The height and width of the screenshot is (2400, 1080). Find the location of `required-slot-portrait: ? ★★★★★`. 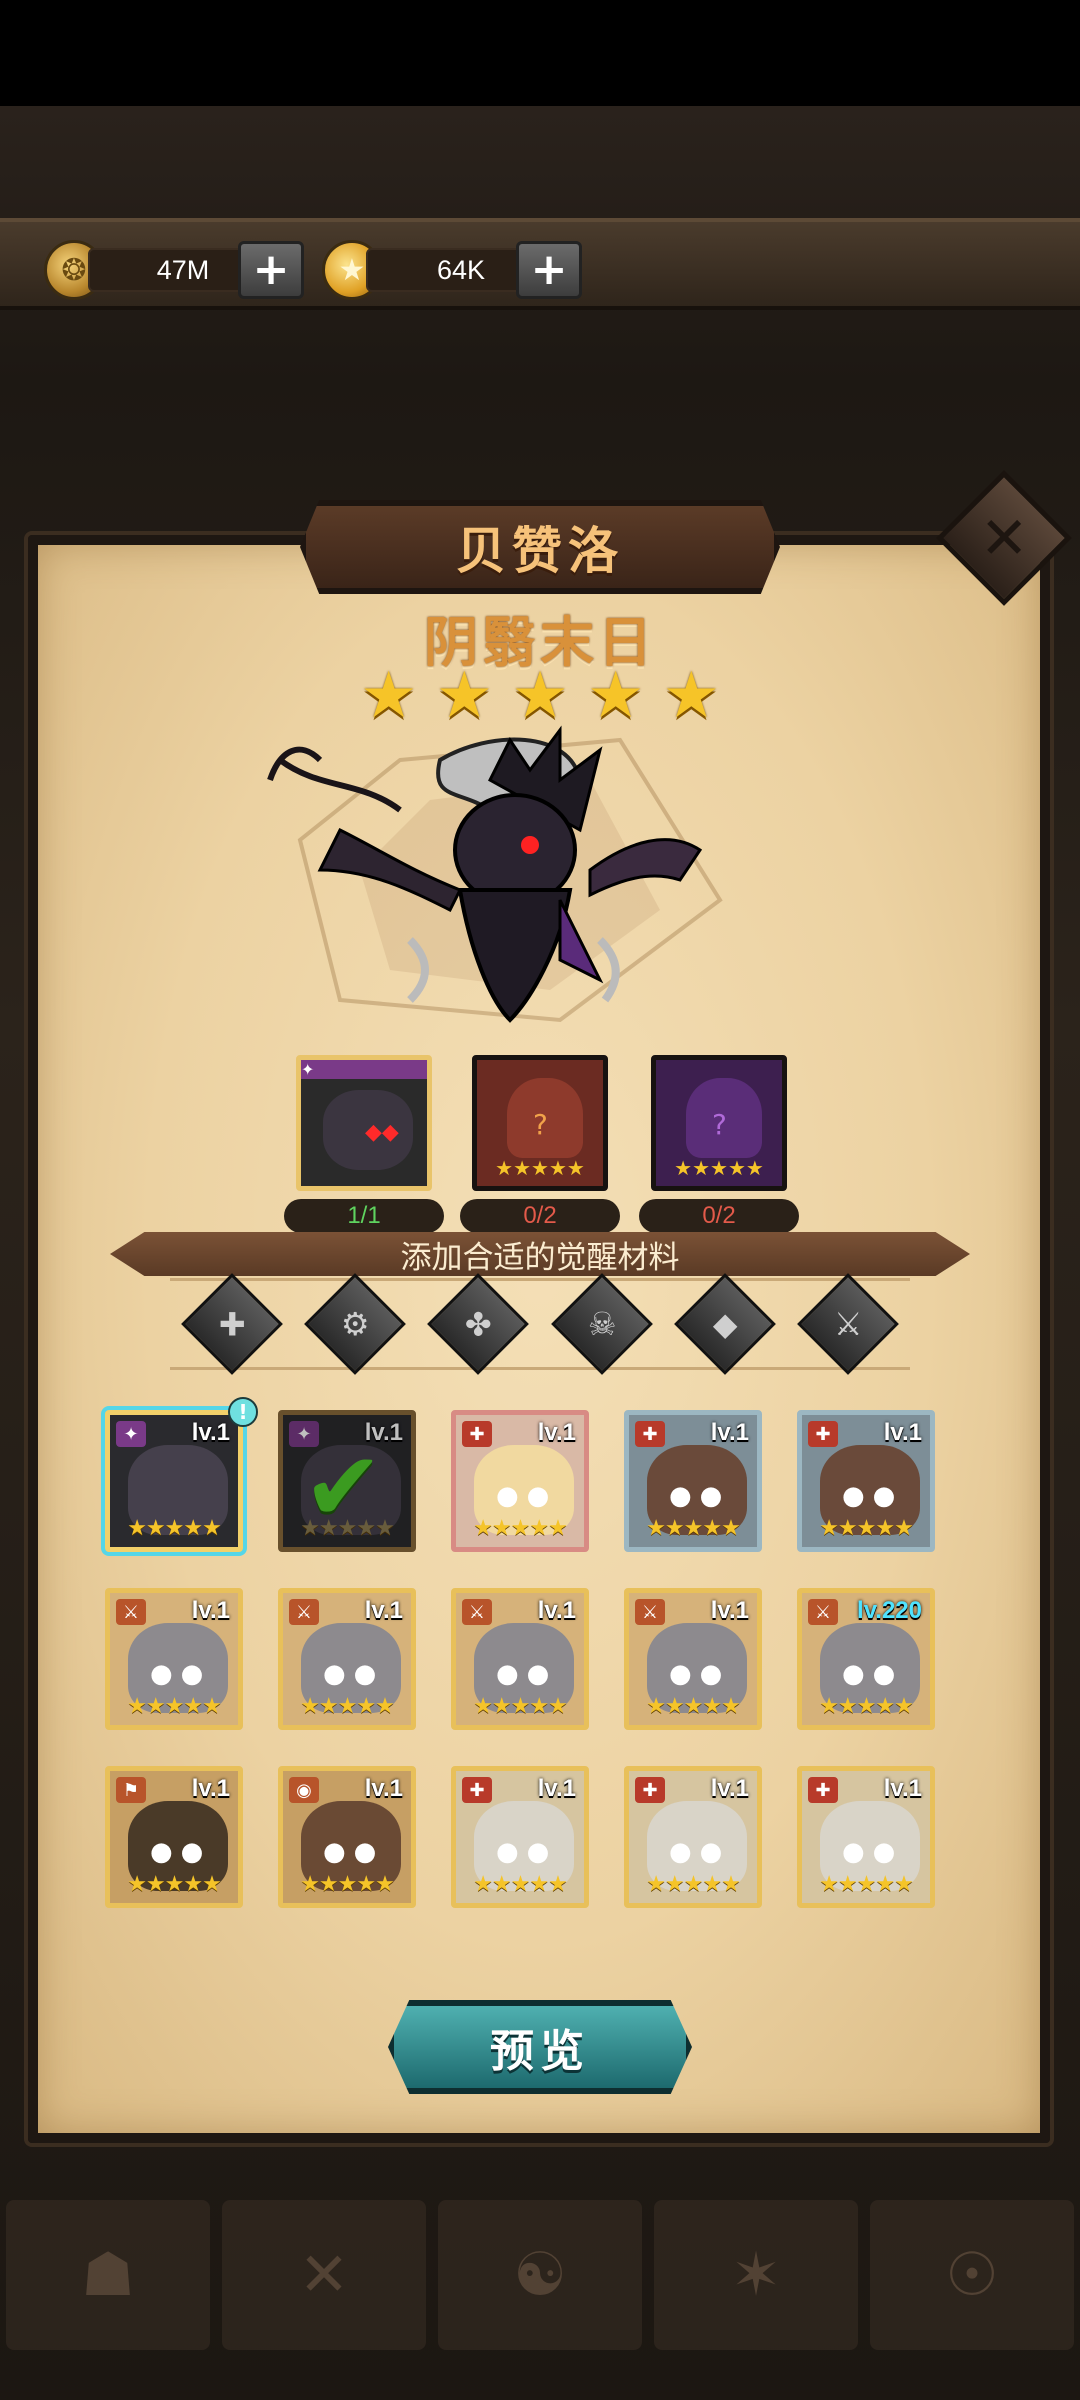

required-slot-portrait: ? ★★★★★ is located at coordinates (719, 1123).